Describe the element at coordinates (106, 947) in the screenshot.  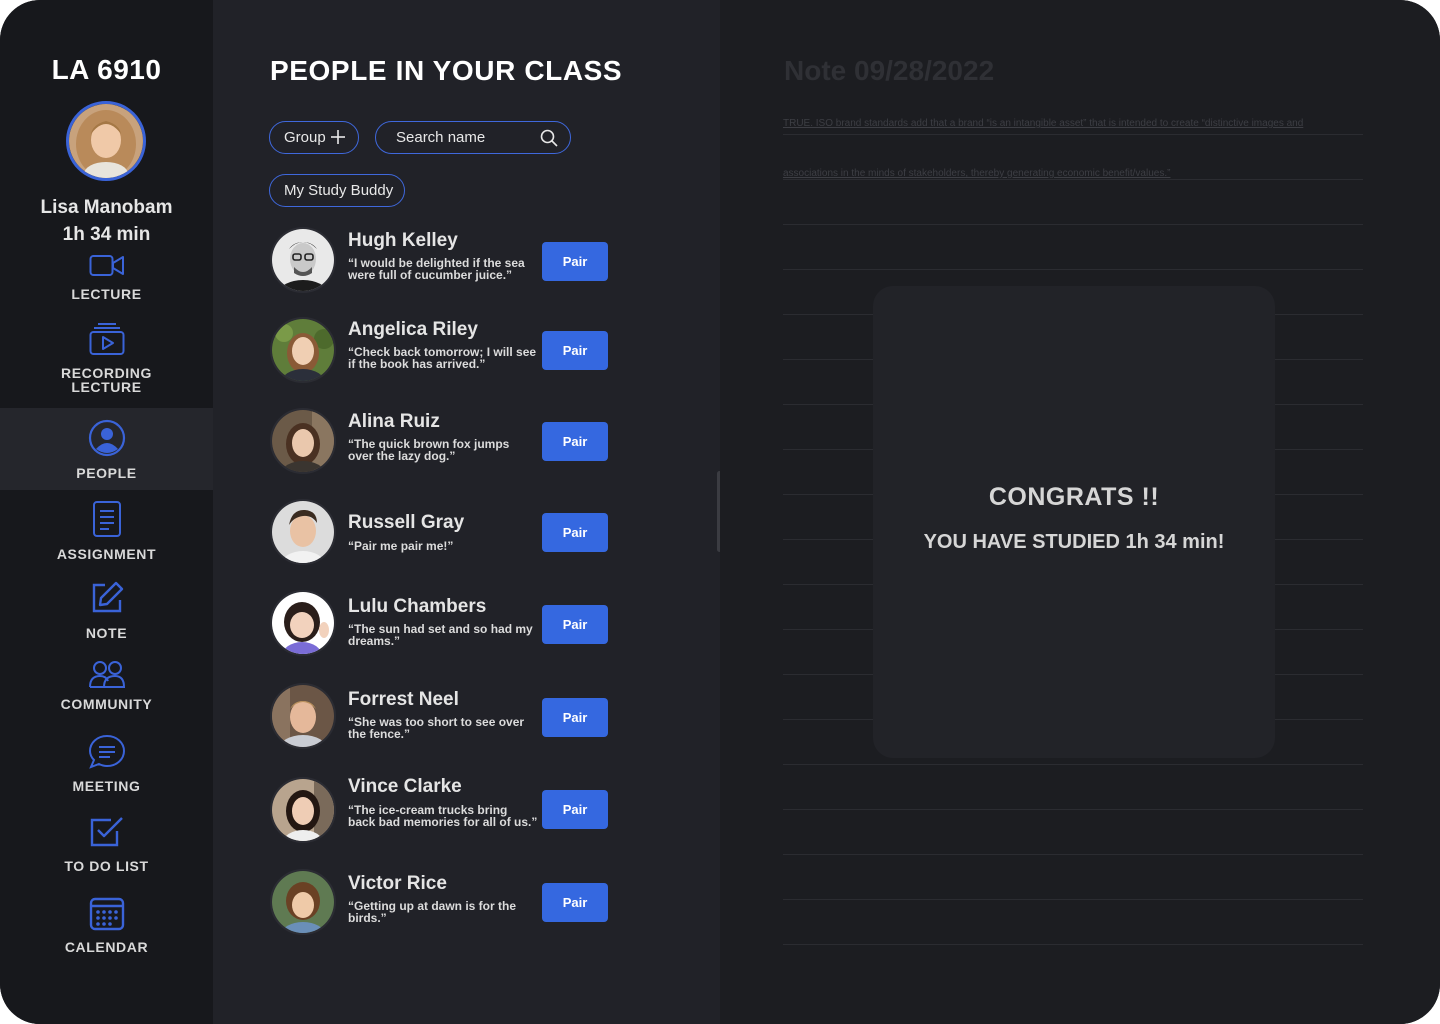
I see `nav-calendar-label: CALENDAR` at that location.